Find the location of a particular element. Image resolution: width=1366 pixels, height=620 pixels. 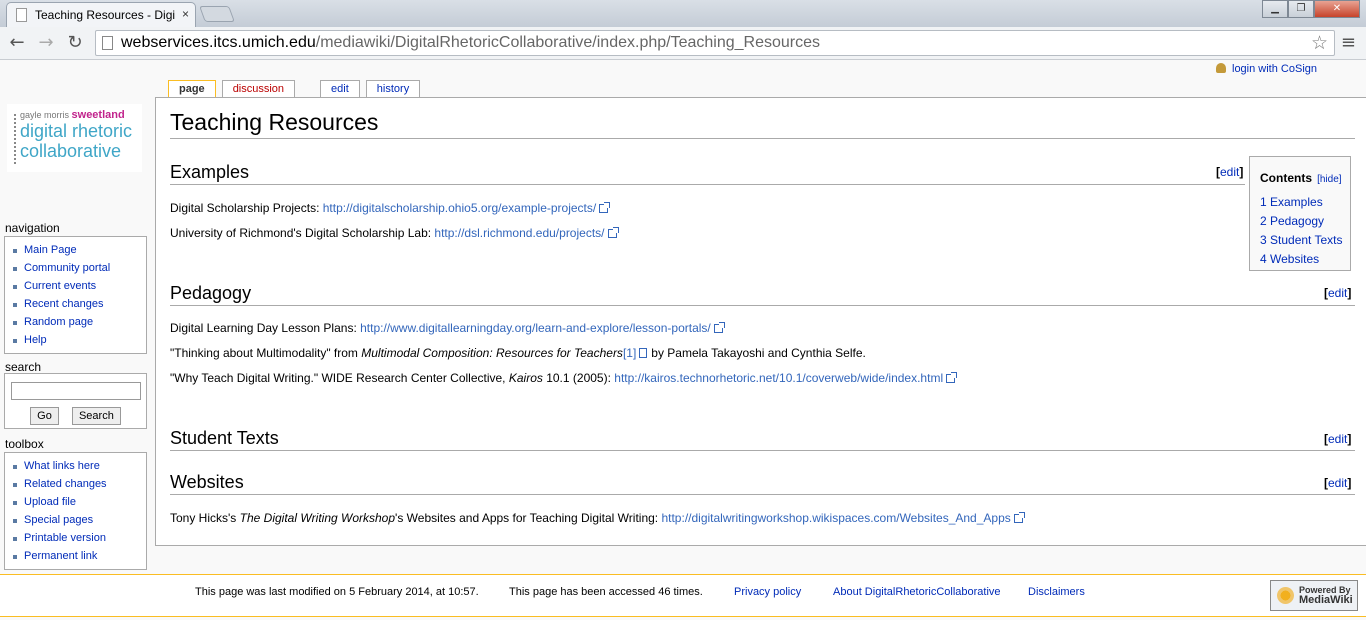

powered-by-mediawiki-badge: Powered By MediaWiki is located at coordinates (1314, 595).